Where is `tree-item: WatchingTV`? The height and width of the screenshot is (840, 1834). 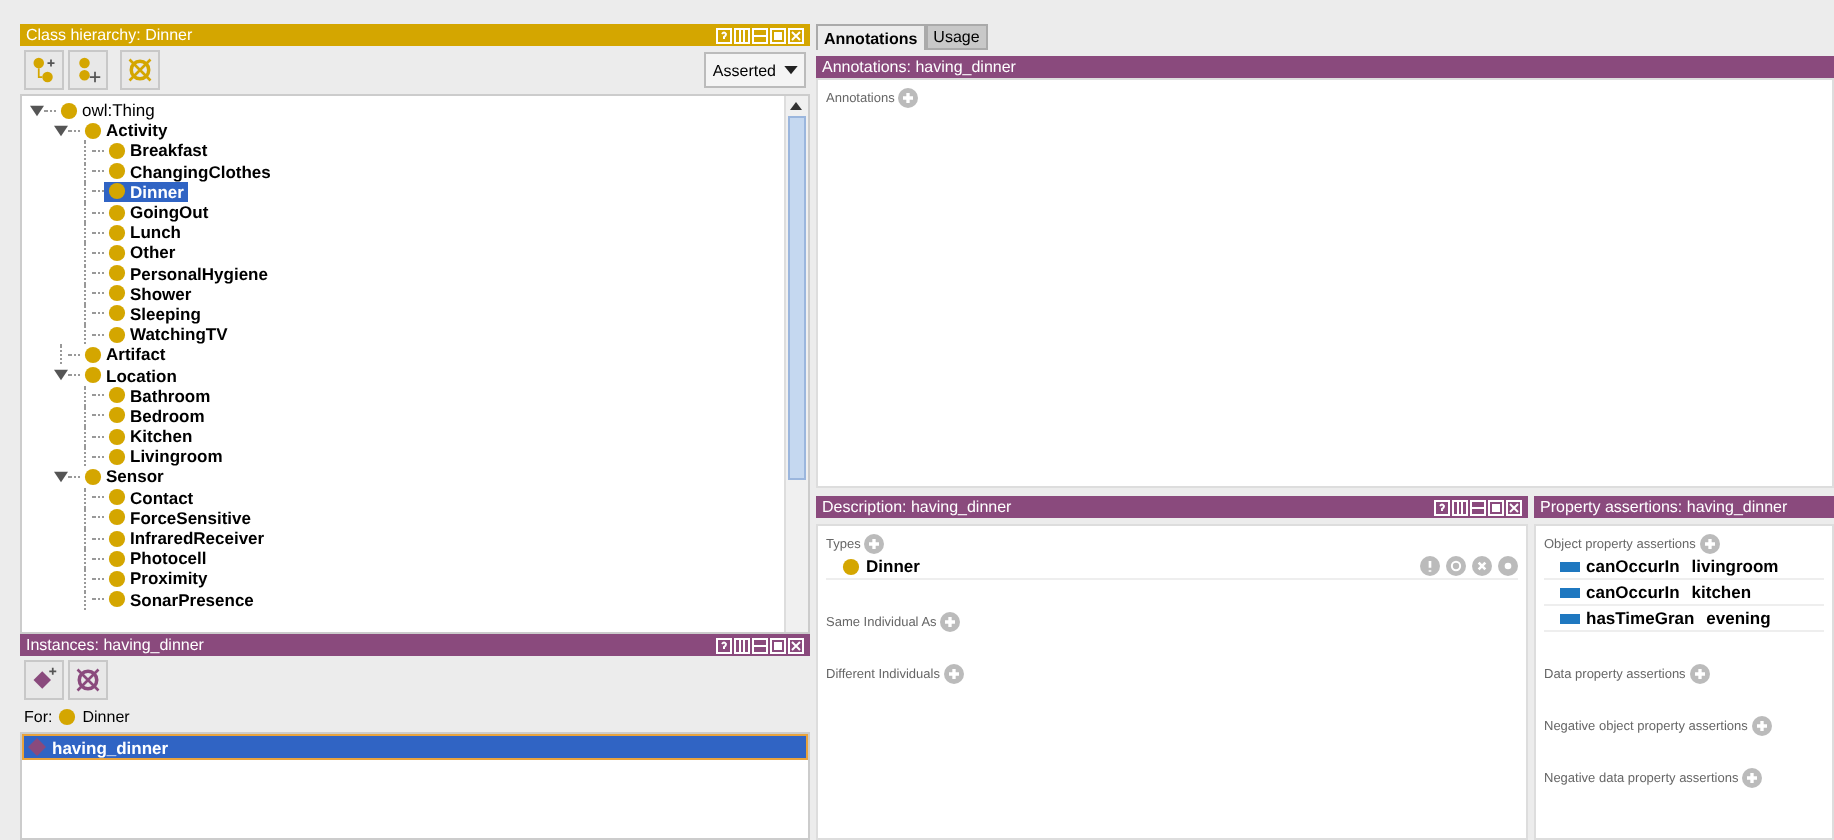 tree-item: WatchingTV is located at coordinates (168, 334).